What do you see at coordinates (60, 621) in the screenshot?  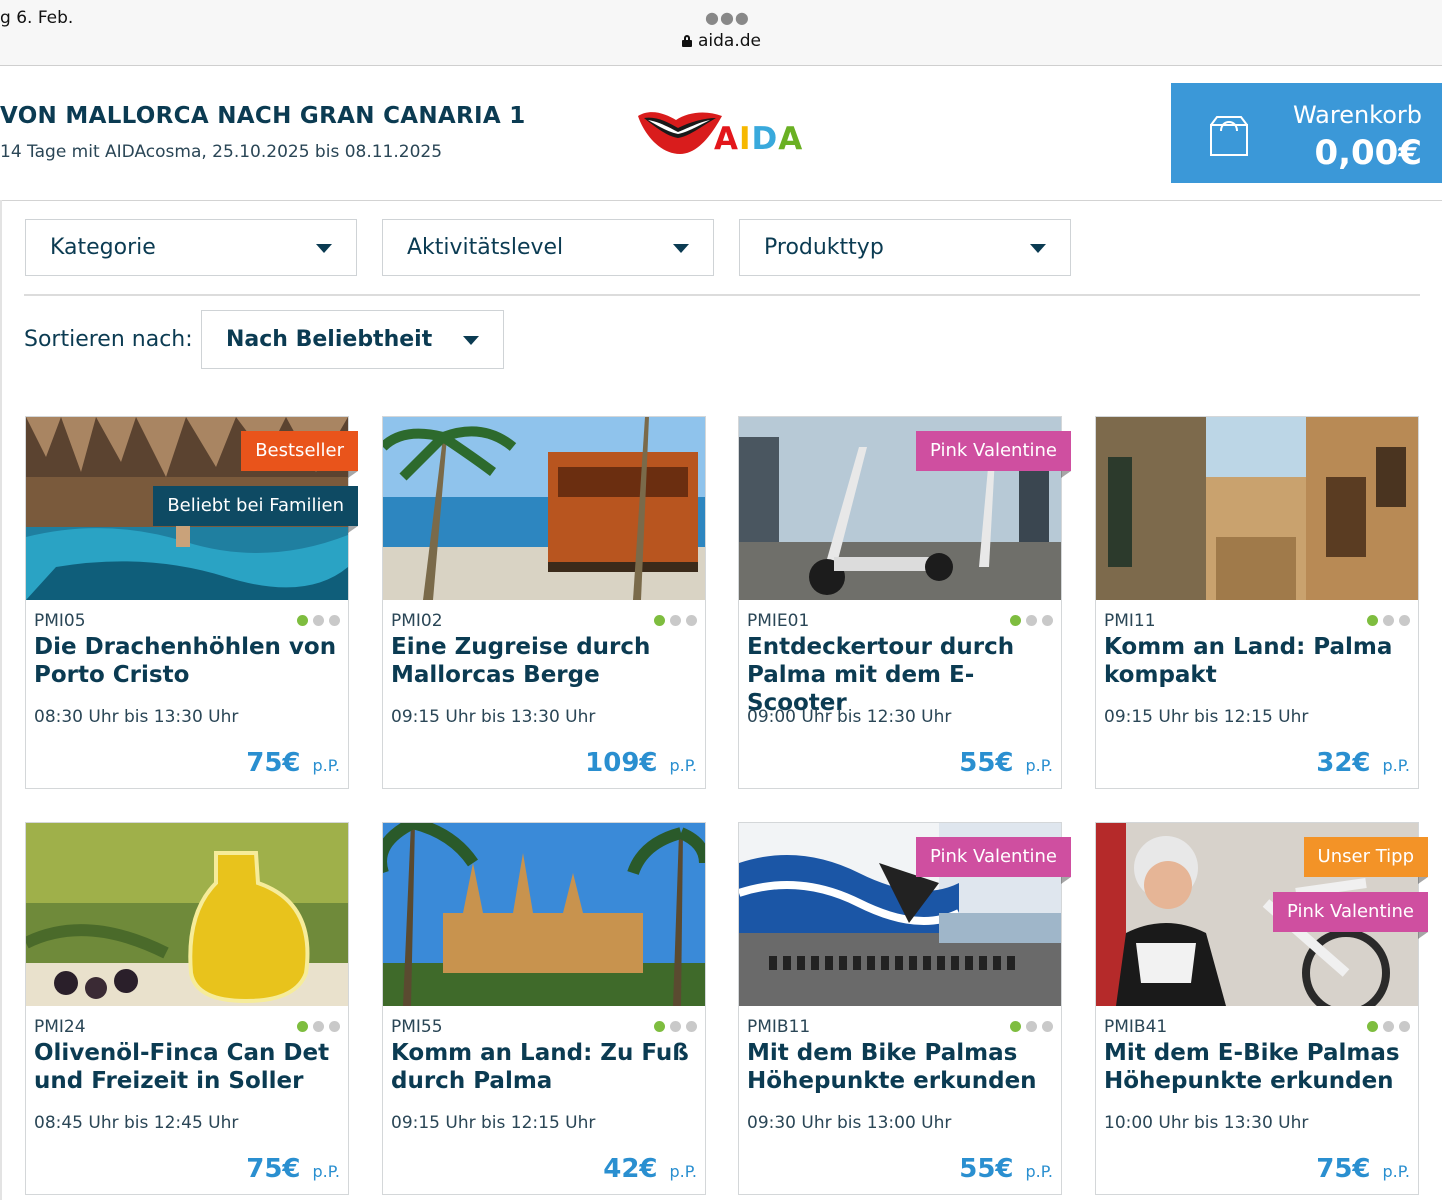 I see `product-code: PMI05` at bounding box center [60, 621].